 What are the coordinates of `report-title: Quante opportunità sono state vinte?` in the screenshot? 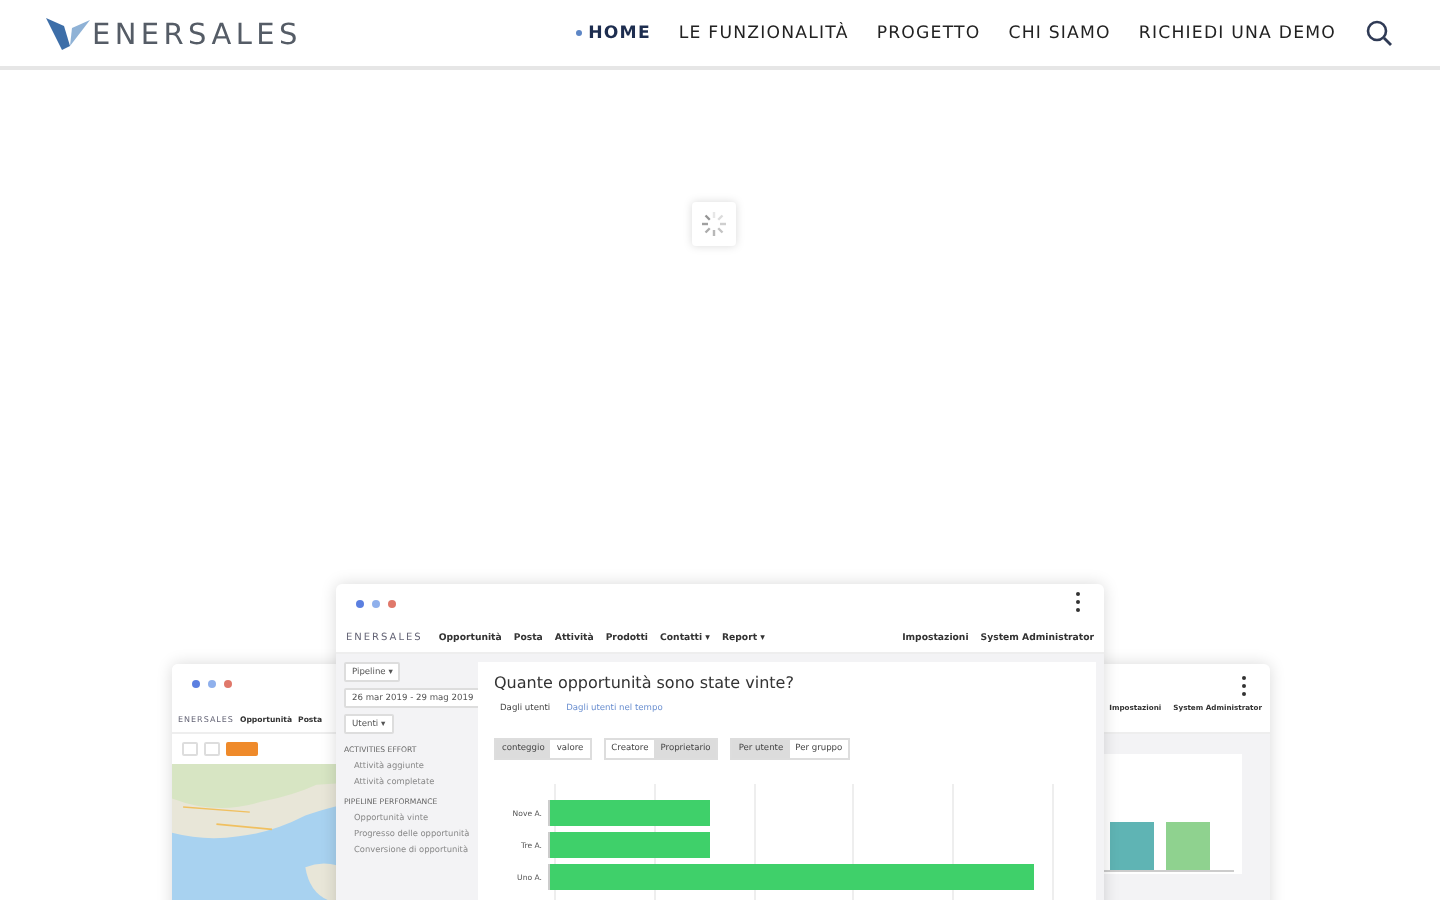 It's located at (644, 683).